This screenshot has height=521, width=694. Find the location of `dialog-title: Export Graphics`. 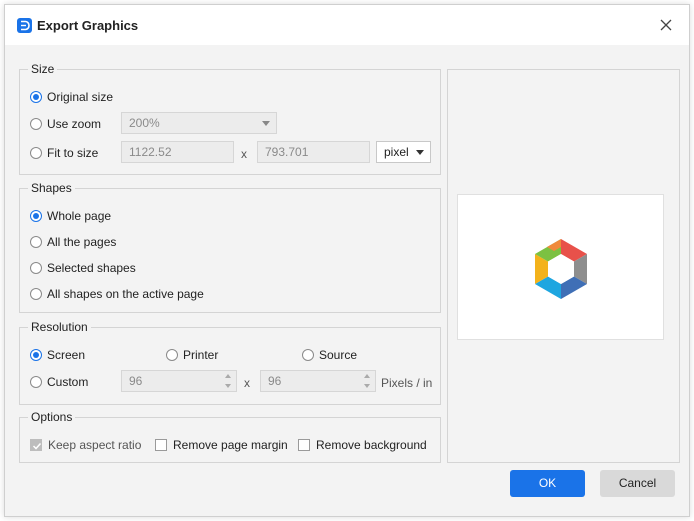

dialog-title: Export Graphics is located at coordinates (88, 25).